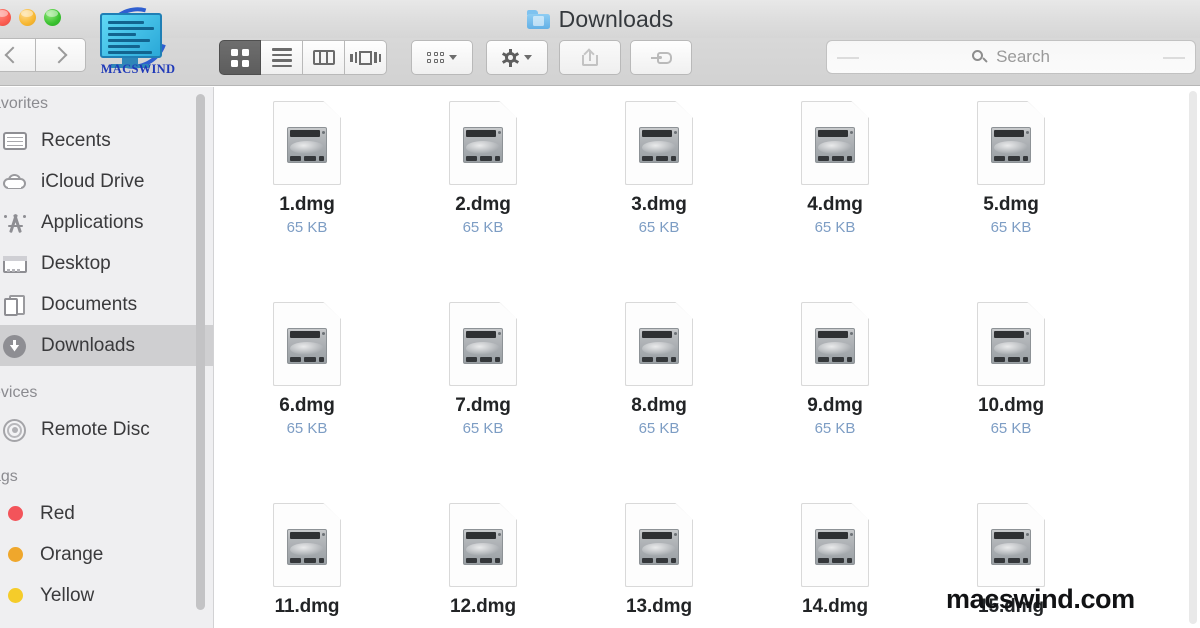  What do you see at coordinates (106, 222) in the screenshot?
I see `sidebar-item-applications: Applications` at bounding box center [106, 222].